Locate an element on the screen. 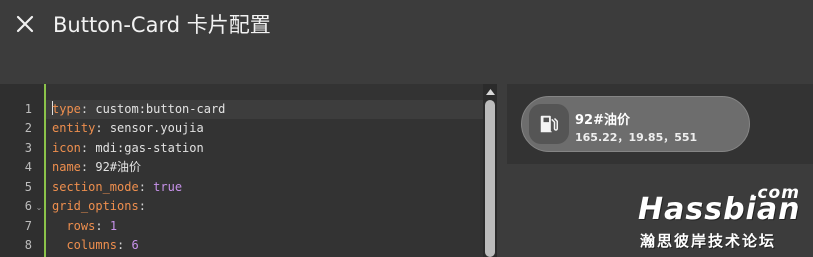 The height and width of the screenshot is (257, 813). line-number: 5 is located at coordinates (28, 186).